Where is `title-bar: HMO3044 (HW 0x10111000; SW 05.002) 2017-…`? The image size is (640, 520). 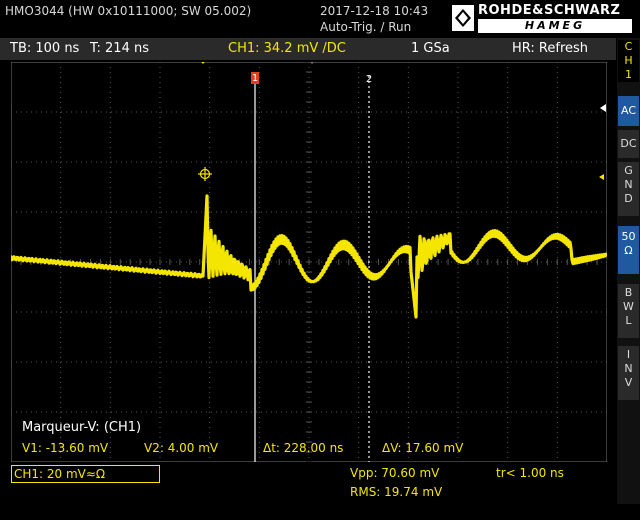
title-bar: HMO3044 (HW 0x10111000; SW 05.002) 2017-… is located at coordinates (320, 18).